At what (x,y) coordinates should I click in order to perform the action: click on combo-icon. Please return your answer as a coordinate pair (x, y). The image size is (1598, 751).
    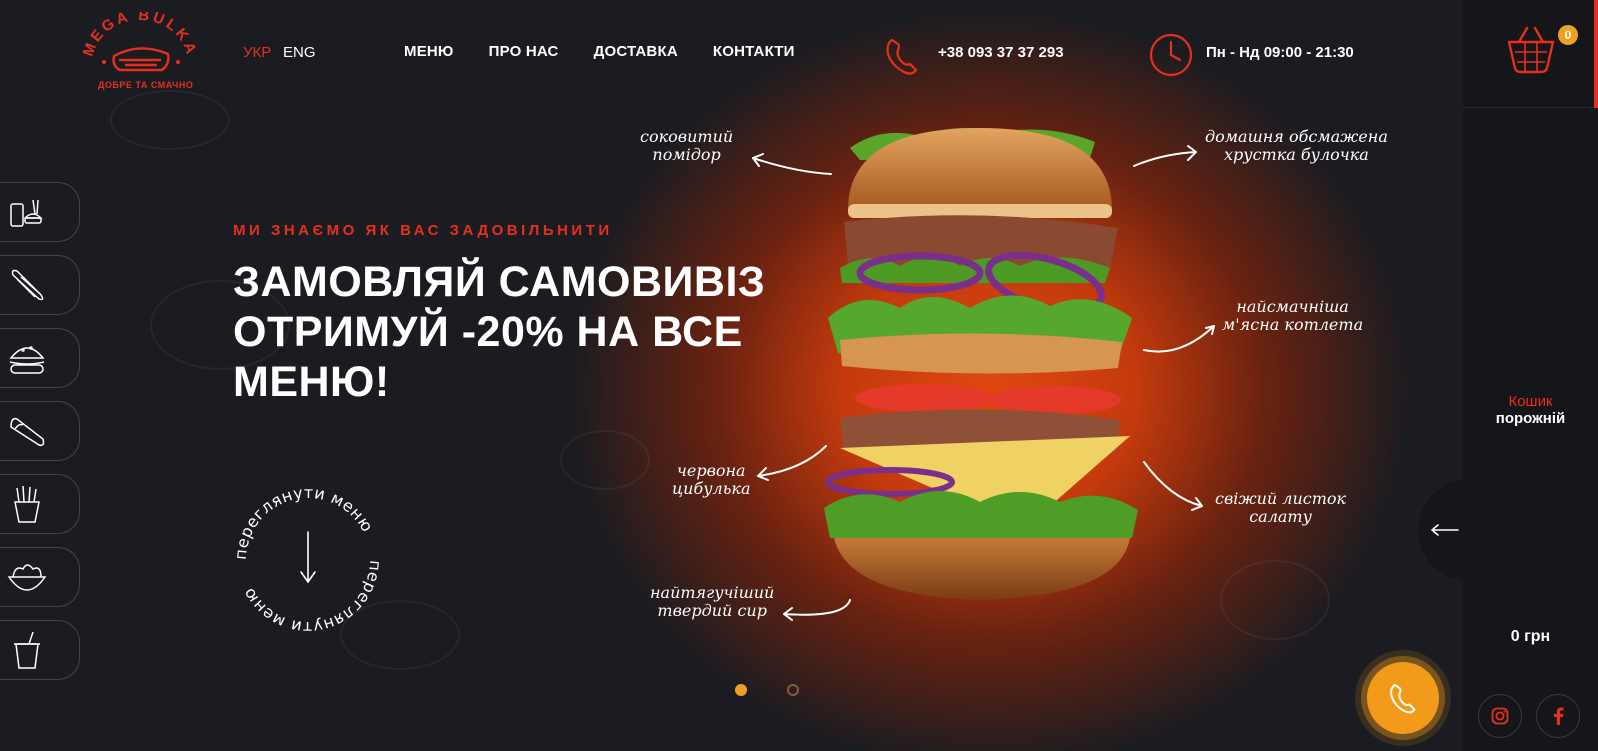
    Looking at the image, I should click on (26, 213).